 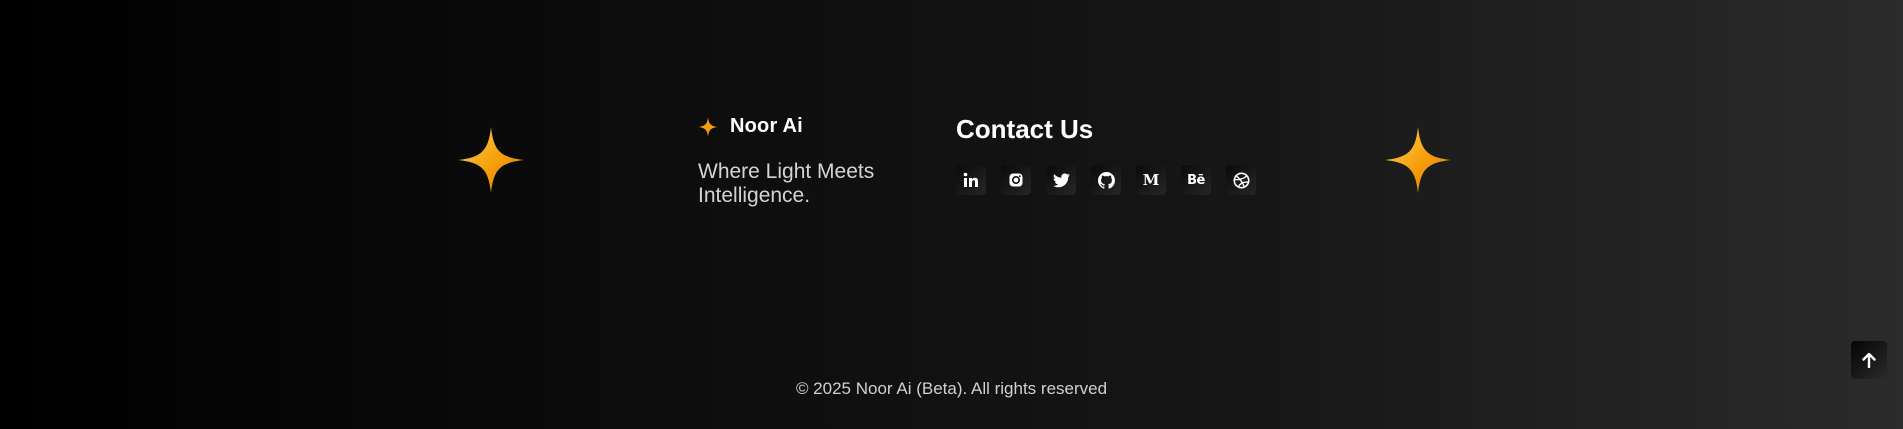 I want to click on arrow-up-icon, so click(x=1869, y=360).